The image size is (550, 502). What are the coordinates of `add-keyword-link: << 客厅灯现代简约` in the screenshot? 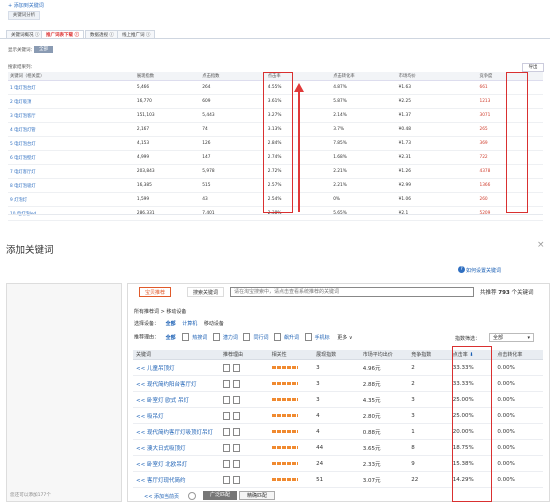 It's located at (177, 479).